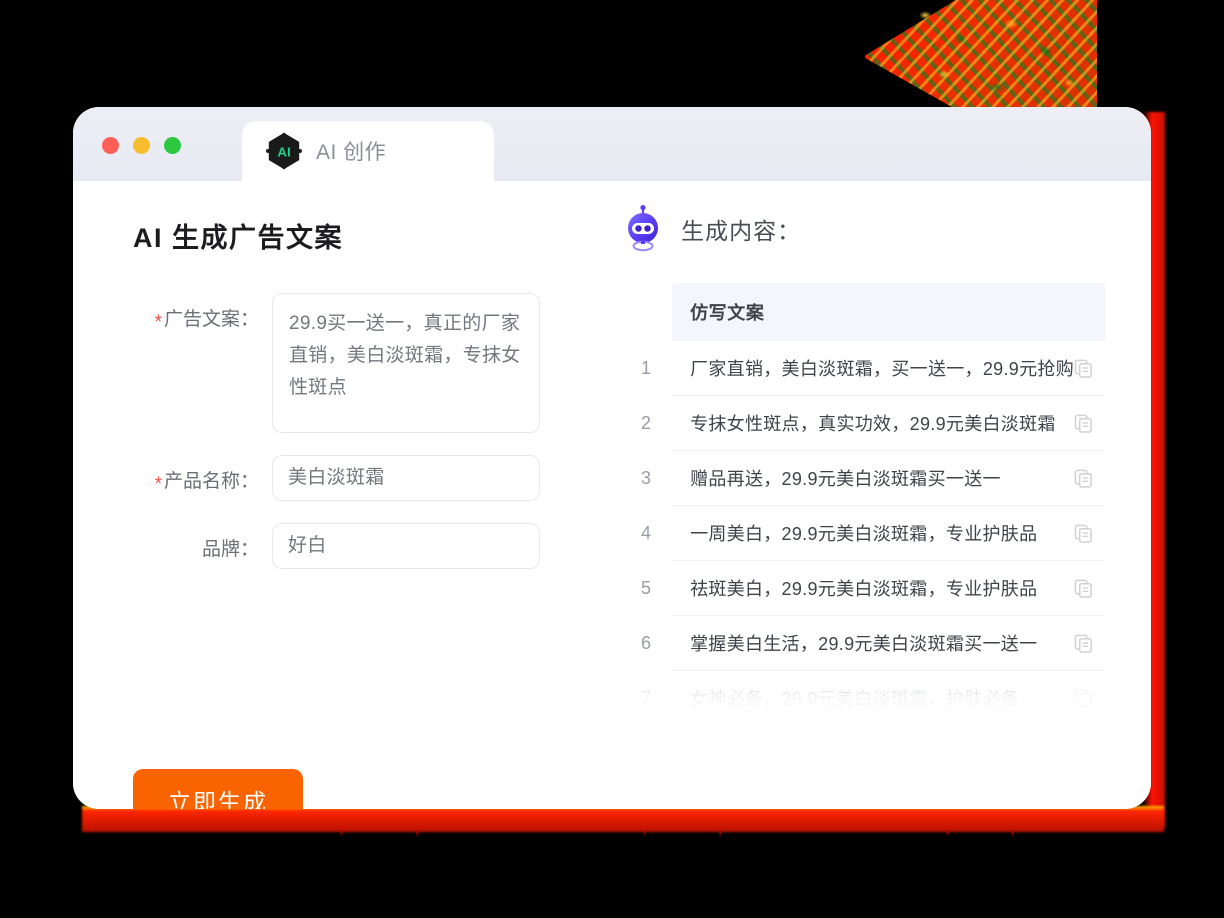  I want to click on row-index: 7, so click(646, 698).